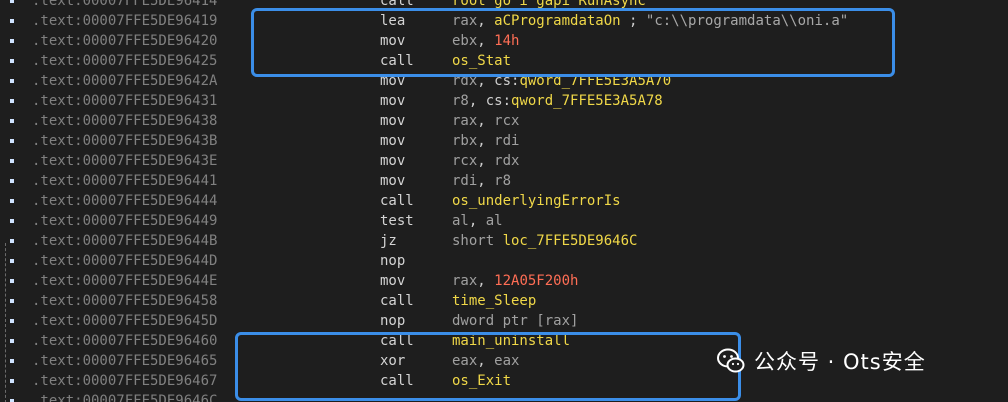  What do you see at coordinates (124, 261) in the screenshot?
I see `address-label: .text:00007FFE5DE9644D` at bounding box center [124, 261].